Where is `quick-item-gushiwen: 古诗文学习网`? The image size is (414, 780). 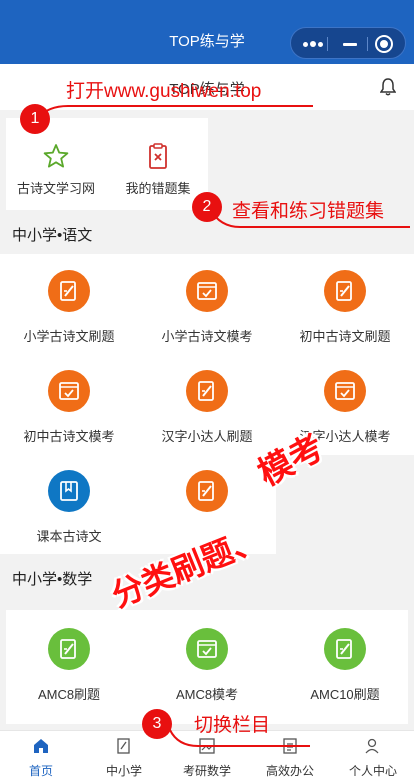 quick-item-gushiwen: 古诗文学习网 is located at coordinates (56, 167).